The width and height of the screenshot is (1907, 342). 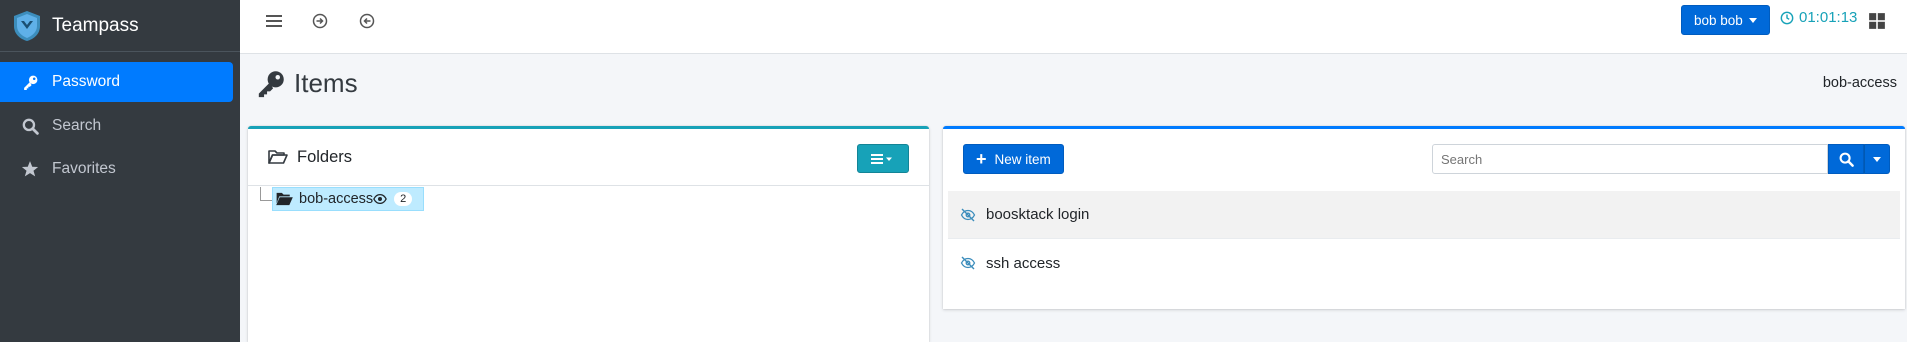 I want to click on new-item-label: New item, so click(x=1022, y=159).